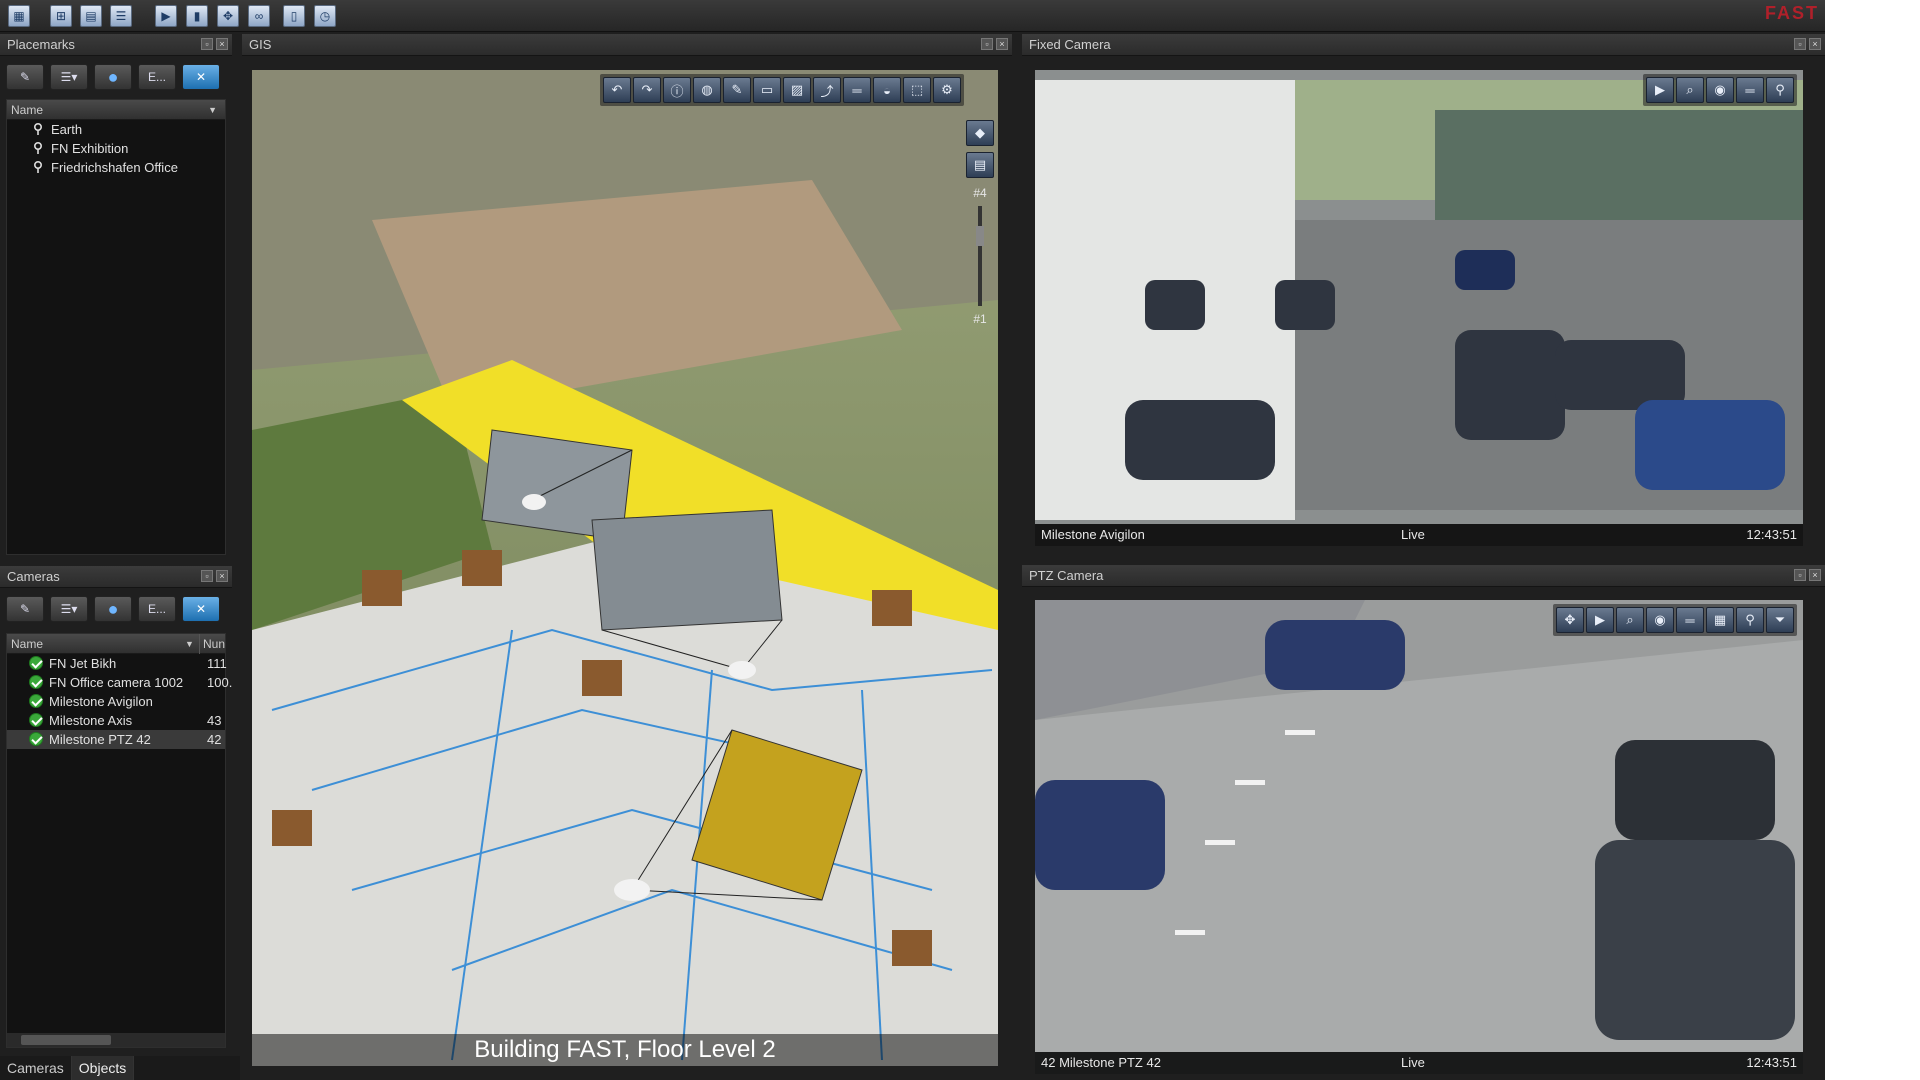 The height and width of the screenshot is (1080, 1920). I want to click on horizontal-scrollbar, so click(116, 1040).